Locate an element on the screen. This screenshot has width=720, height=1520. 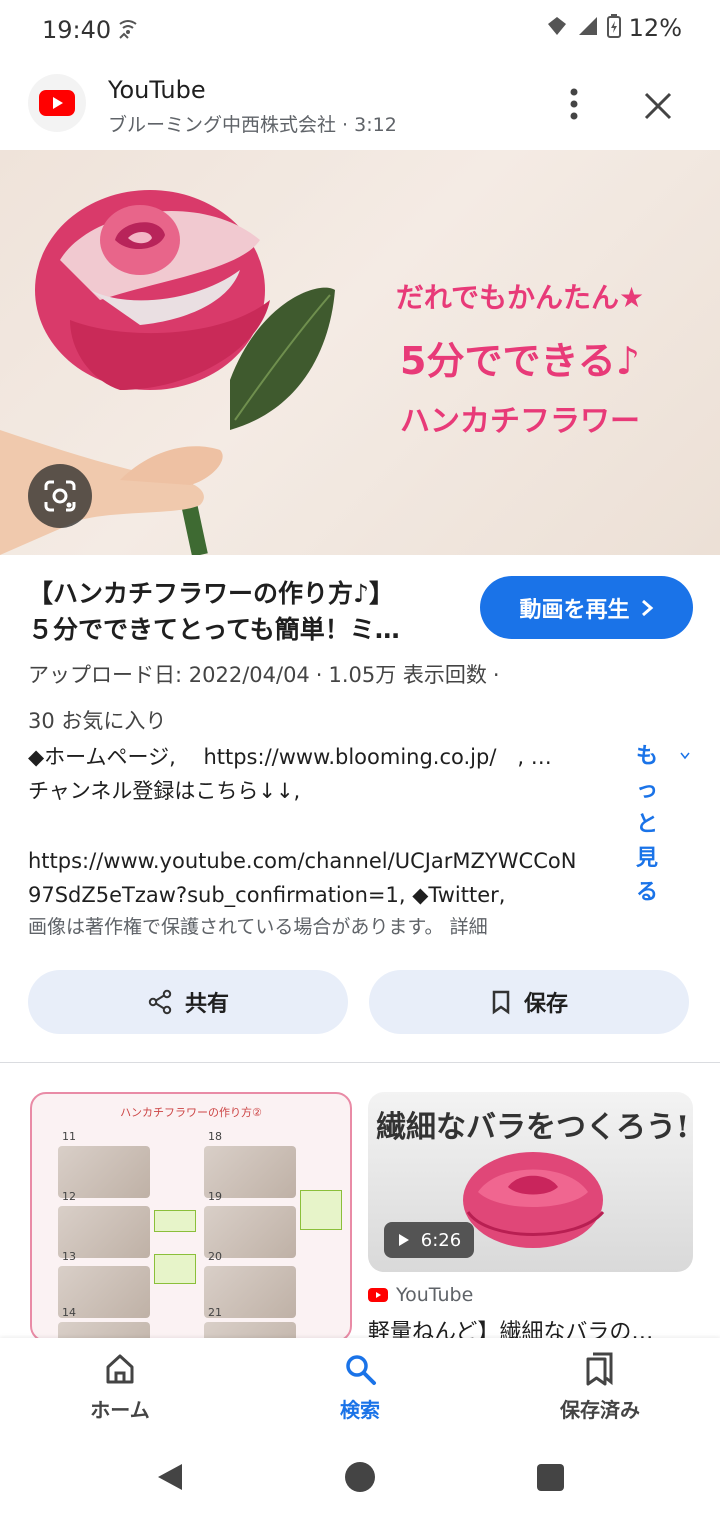
play-icon is located at coordinates (403, 1240).